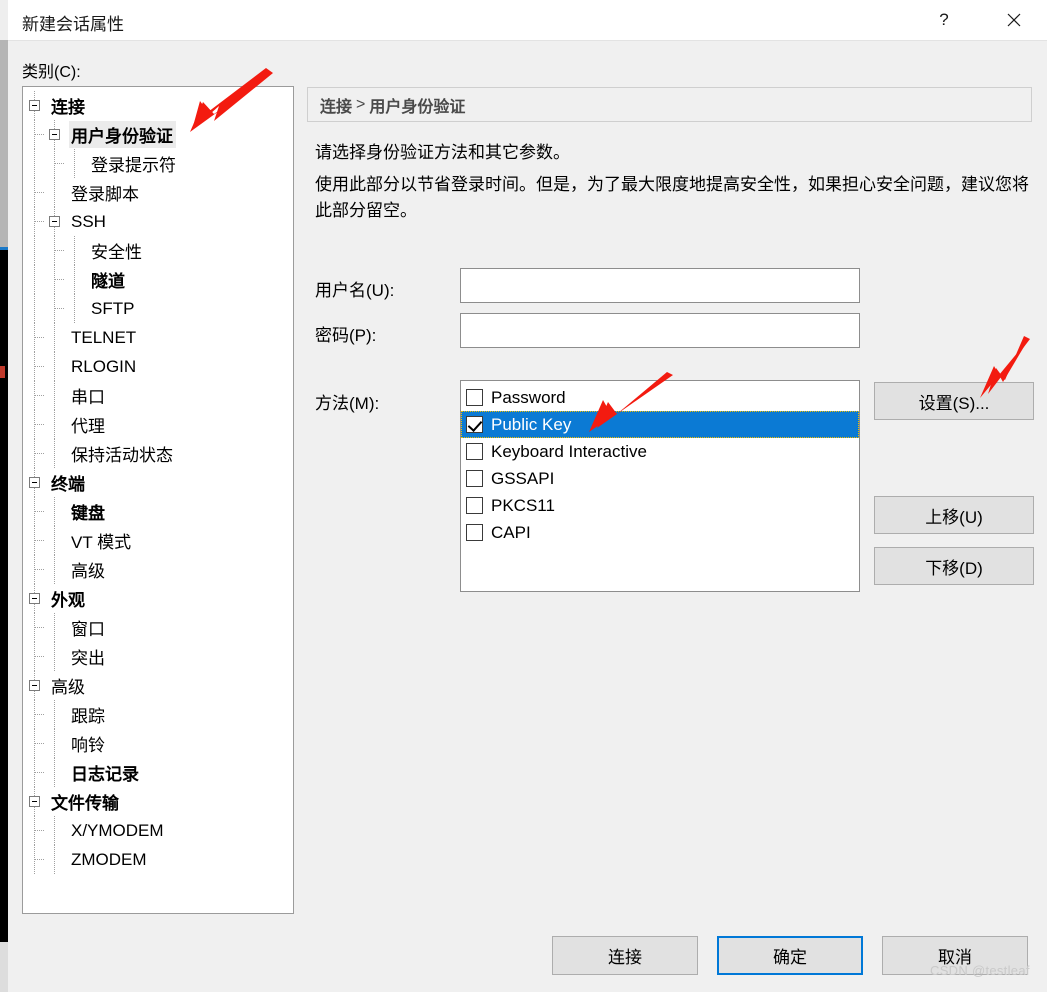 The height and width of the screenshot is (992, 1047). I want to click on tree-item: 日志记录, so click(158, 772).